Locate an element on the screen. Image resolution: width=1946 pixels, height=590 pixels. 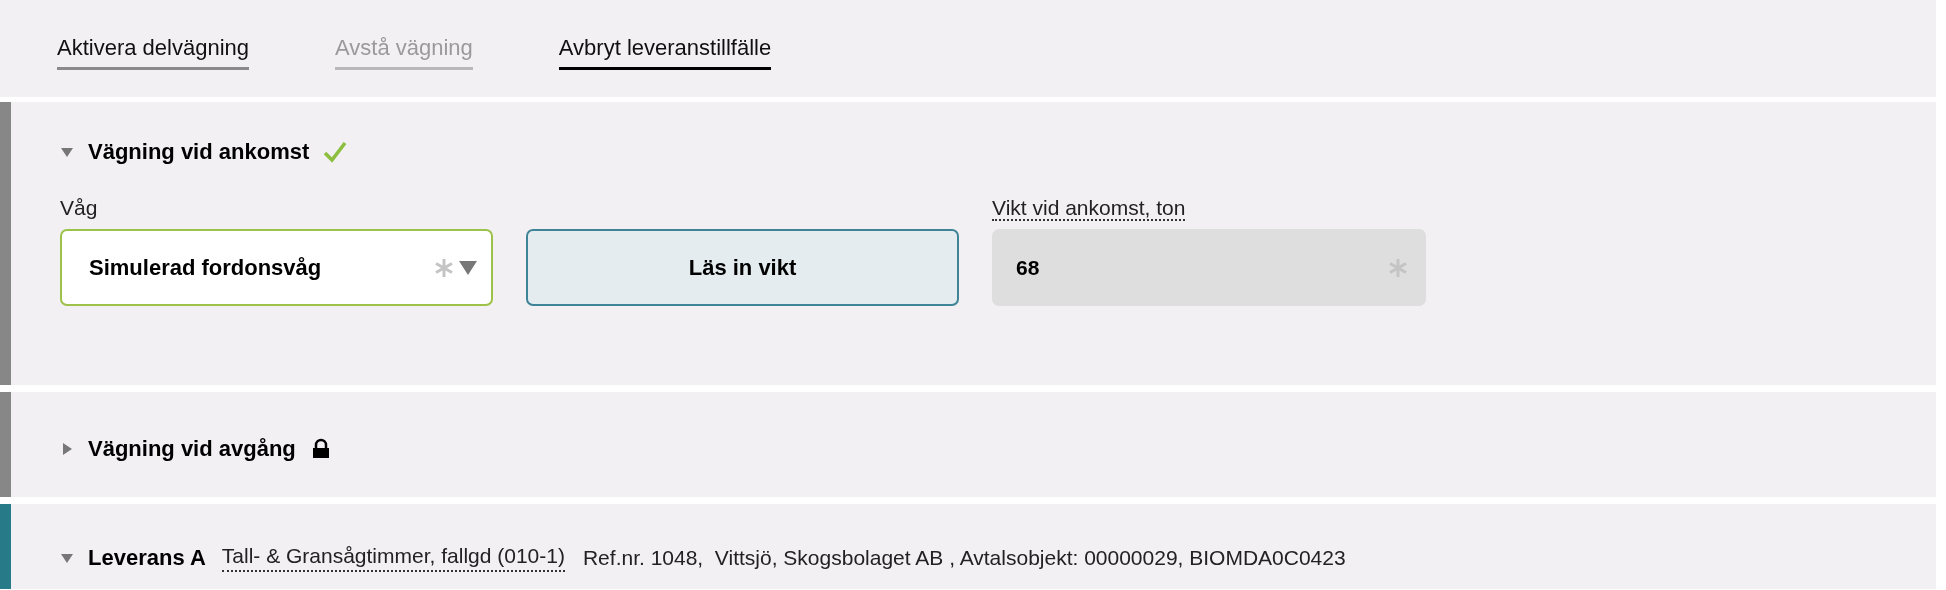
scale-select: Simulerad fordonsvåg is located at coordinates (276, 267).